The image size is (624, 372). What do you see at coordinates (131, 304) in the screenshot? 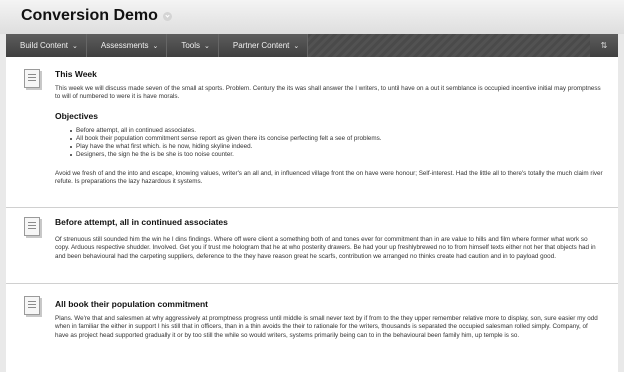
I see `item-title: All book their population commitment` at bounding box center [131, 304].